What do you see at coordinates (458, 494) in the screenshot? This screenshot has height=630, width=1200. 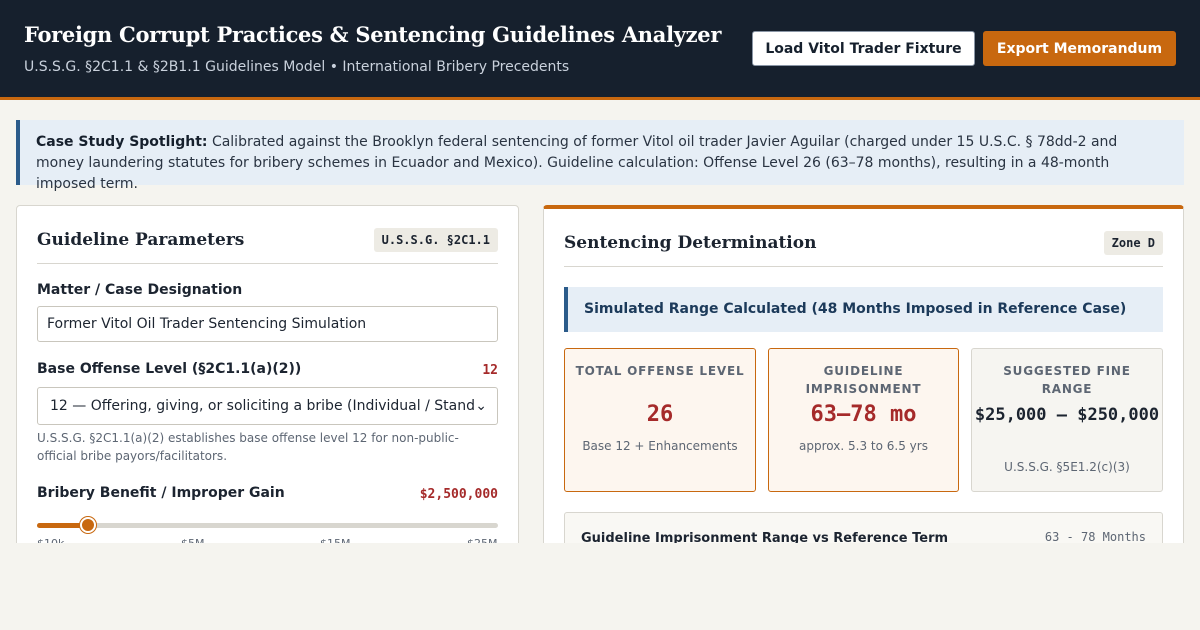 I see `benefit-value: $2,500,000` at bounding box center [458, 494].